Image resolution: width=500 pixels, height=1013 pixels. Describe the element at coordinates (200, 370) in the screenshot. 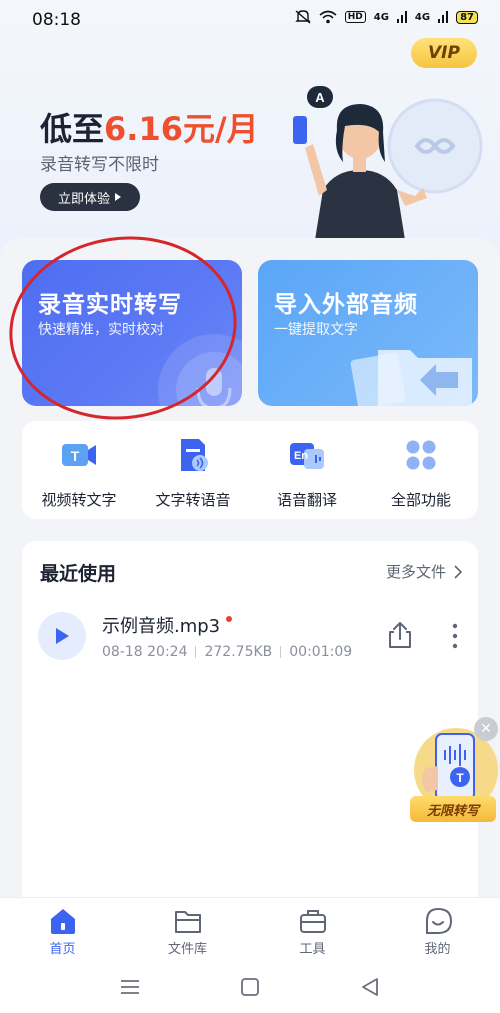

I see `microphone-icon` at that location.